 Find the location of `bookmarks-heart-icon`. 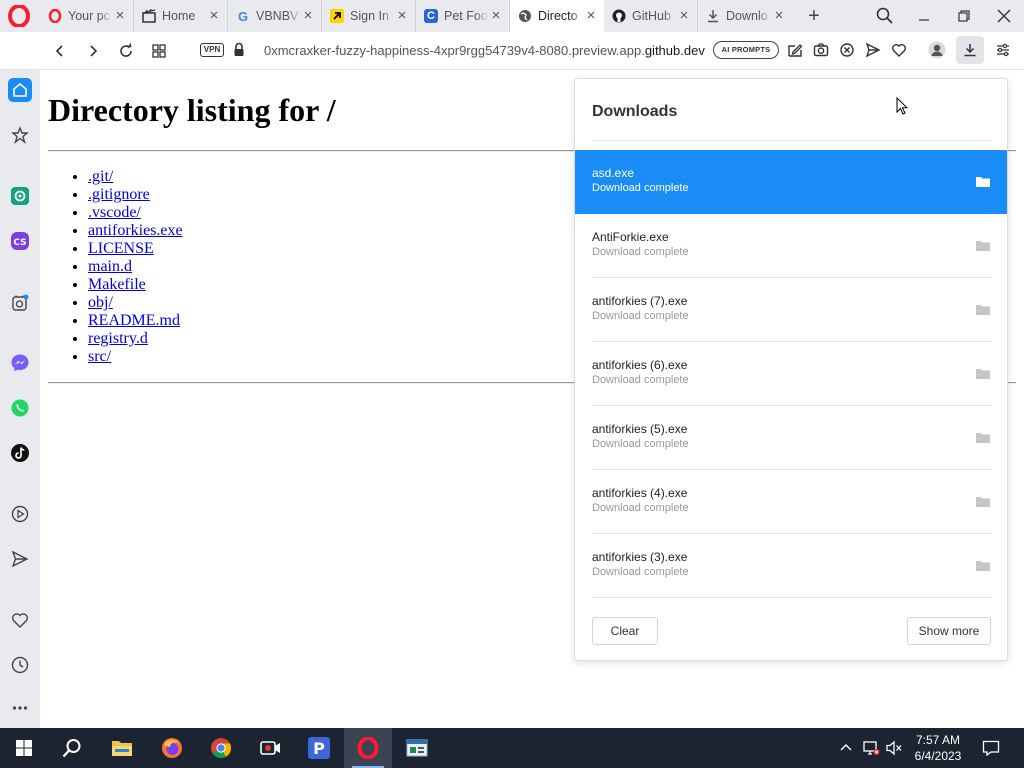

bookmarks-heart-icon is located at coordinates (20, 620).